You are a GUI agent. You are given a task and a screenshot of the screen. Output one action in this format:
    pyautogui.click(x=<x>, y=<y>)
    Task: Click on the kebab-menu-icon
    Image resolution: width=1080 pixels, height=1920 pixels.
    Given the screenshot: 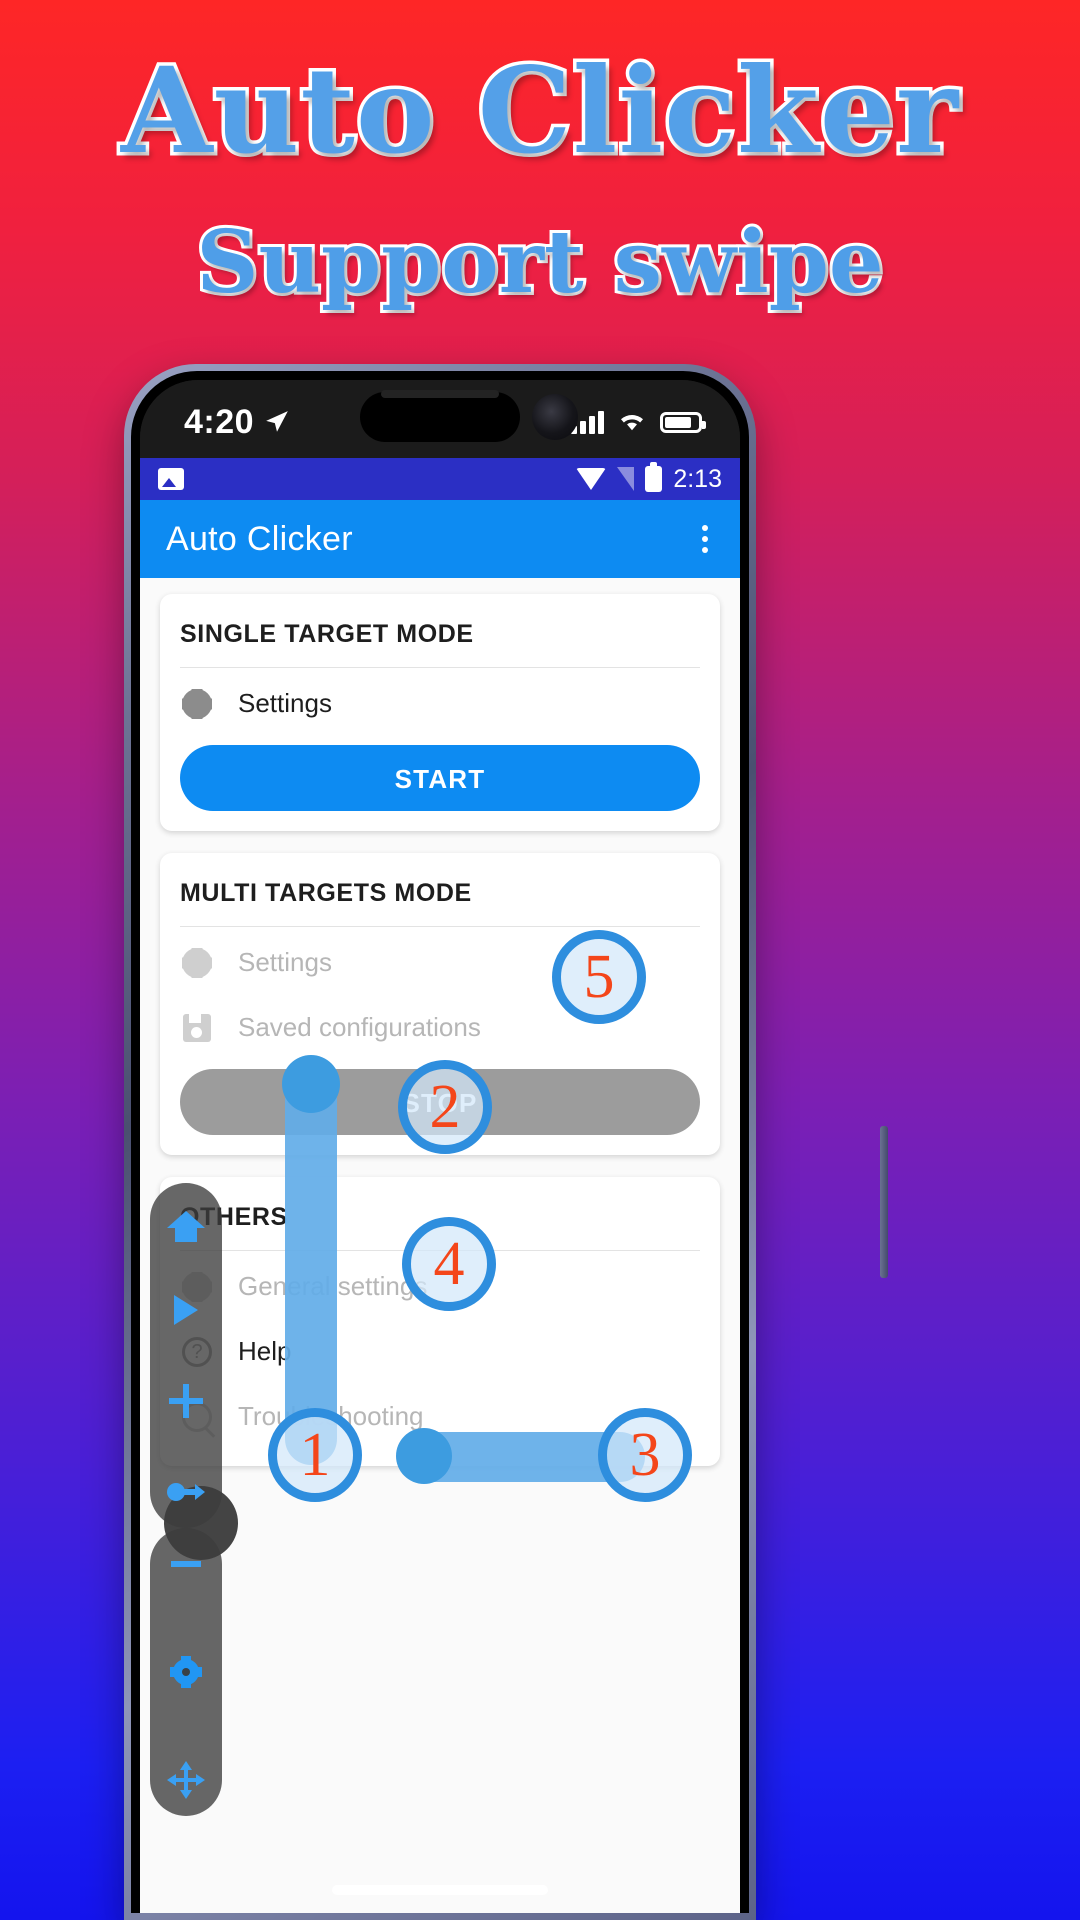 What is the action you would take?
    pyautogui.click(x=705, y=539)
    